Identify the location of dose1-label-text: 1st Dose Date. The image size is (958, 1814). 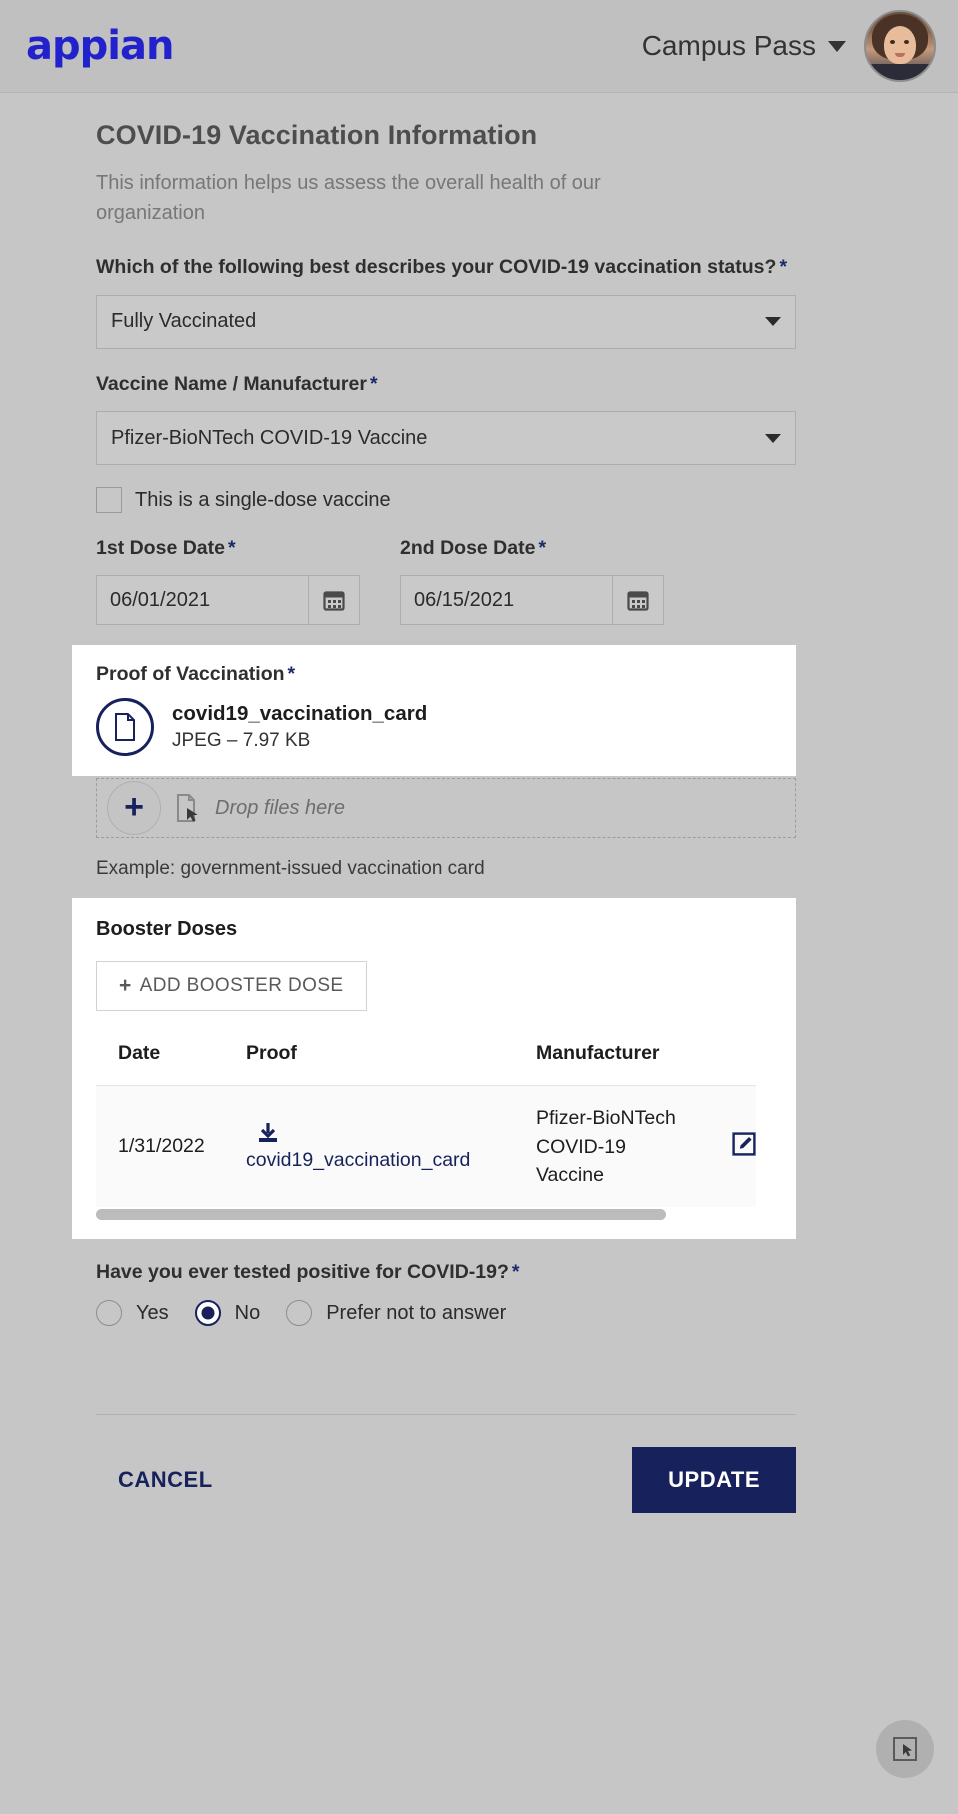
(160, 548).